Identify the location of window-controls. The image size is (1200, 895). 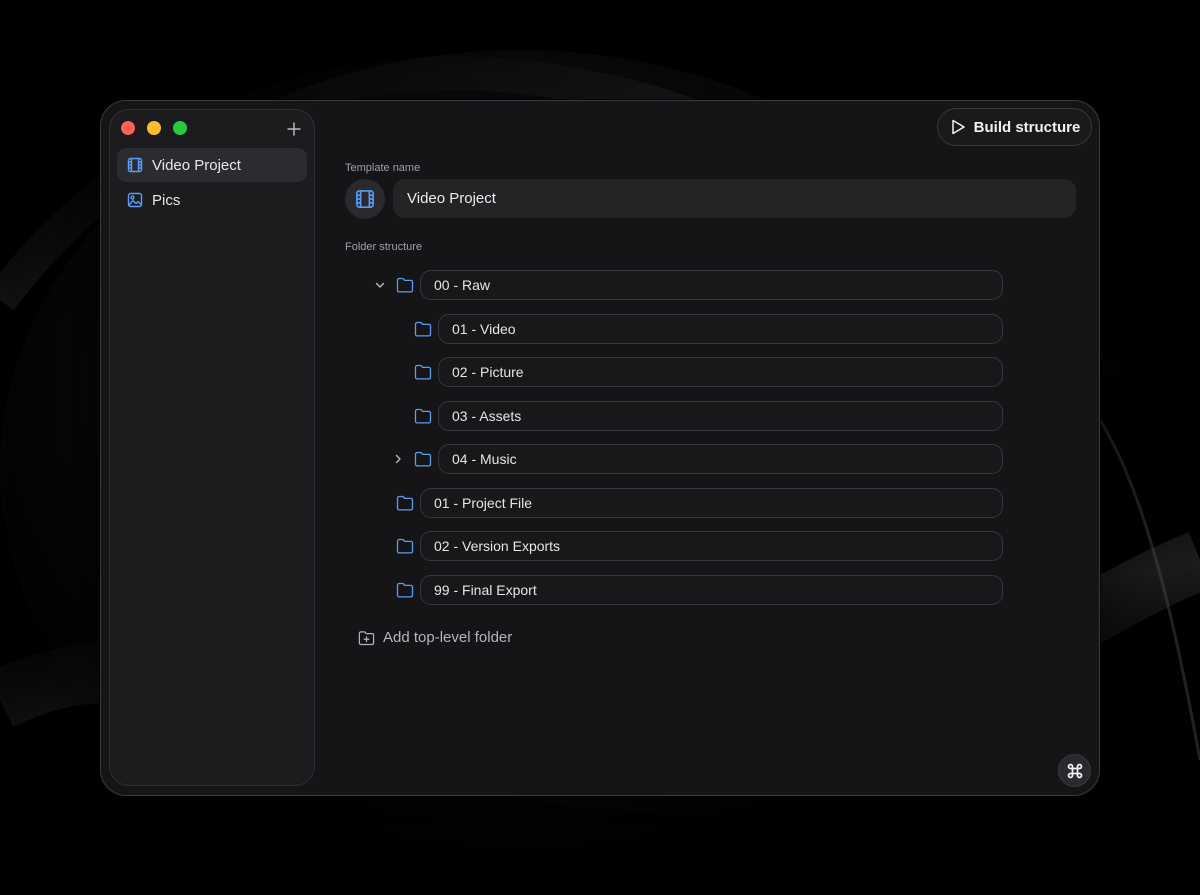
(154, 128).